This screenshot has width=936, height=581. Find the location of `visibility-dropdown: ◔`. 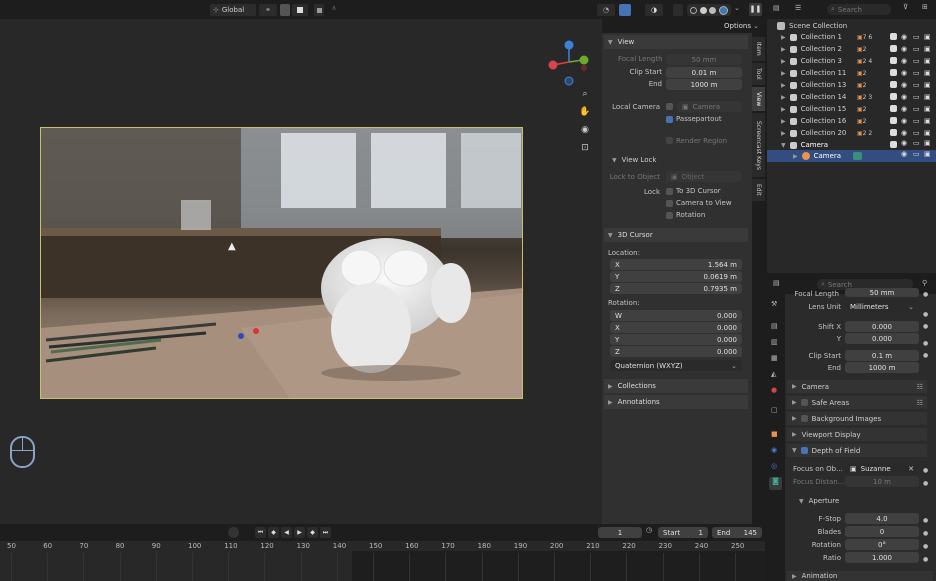

visibility-dropdown: ◔ is located at coordinates (606, 10).